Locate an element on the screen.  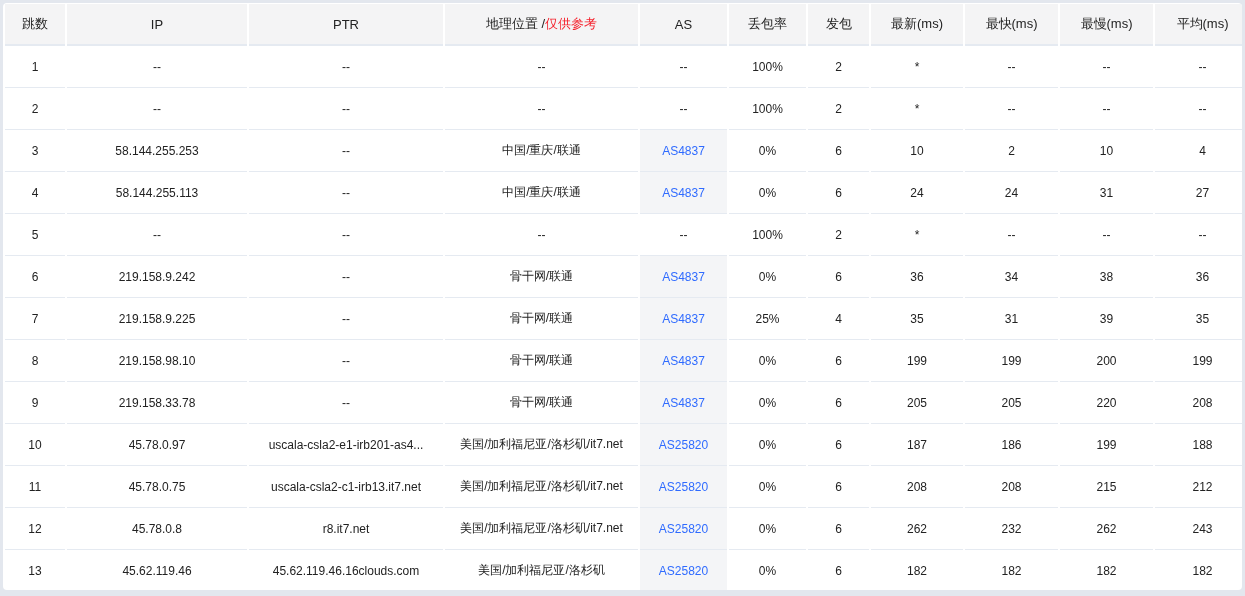
table-cell: 187 is located at coordinates (917, 445).